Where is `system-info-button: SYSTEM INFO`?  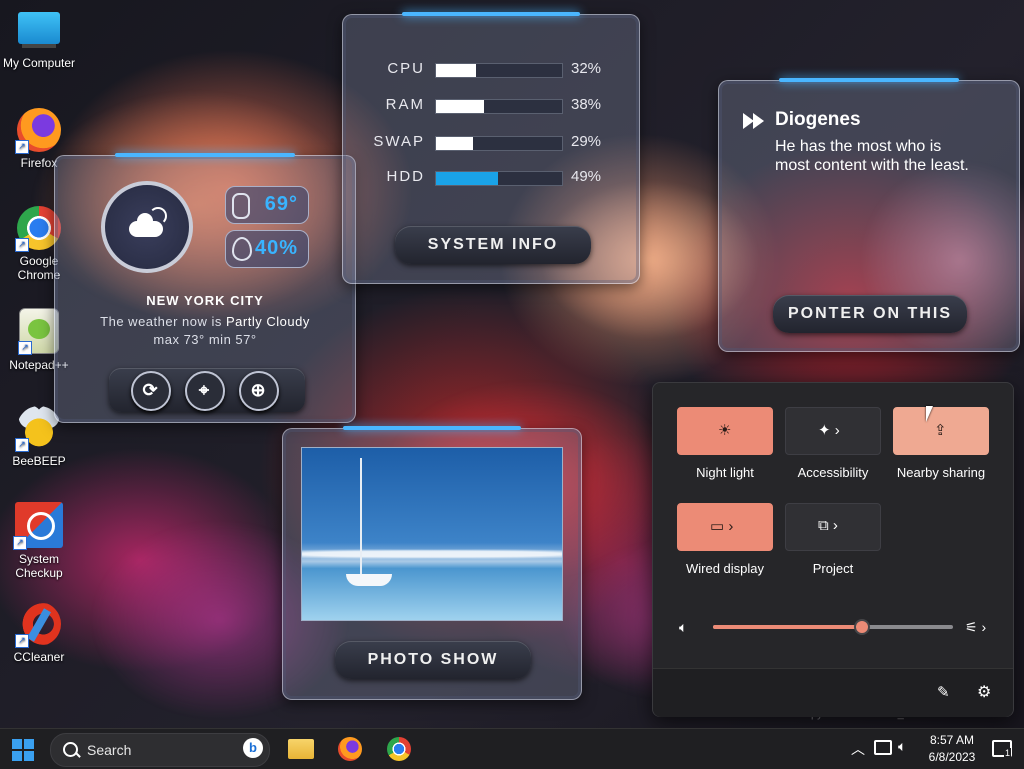 system-info-button: SYSTEM INFO is located at coordinates (493, 245).